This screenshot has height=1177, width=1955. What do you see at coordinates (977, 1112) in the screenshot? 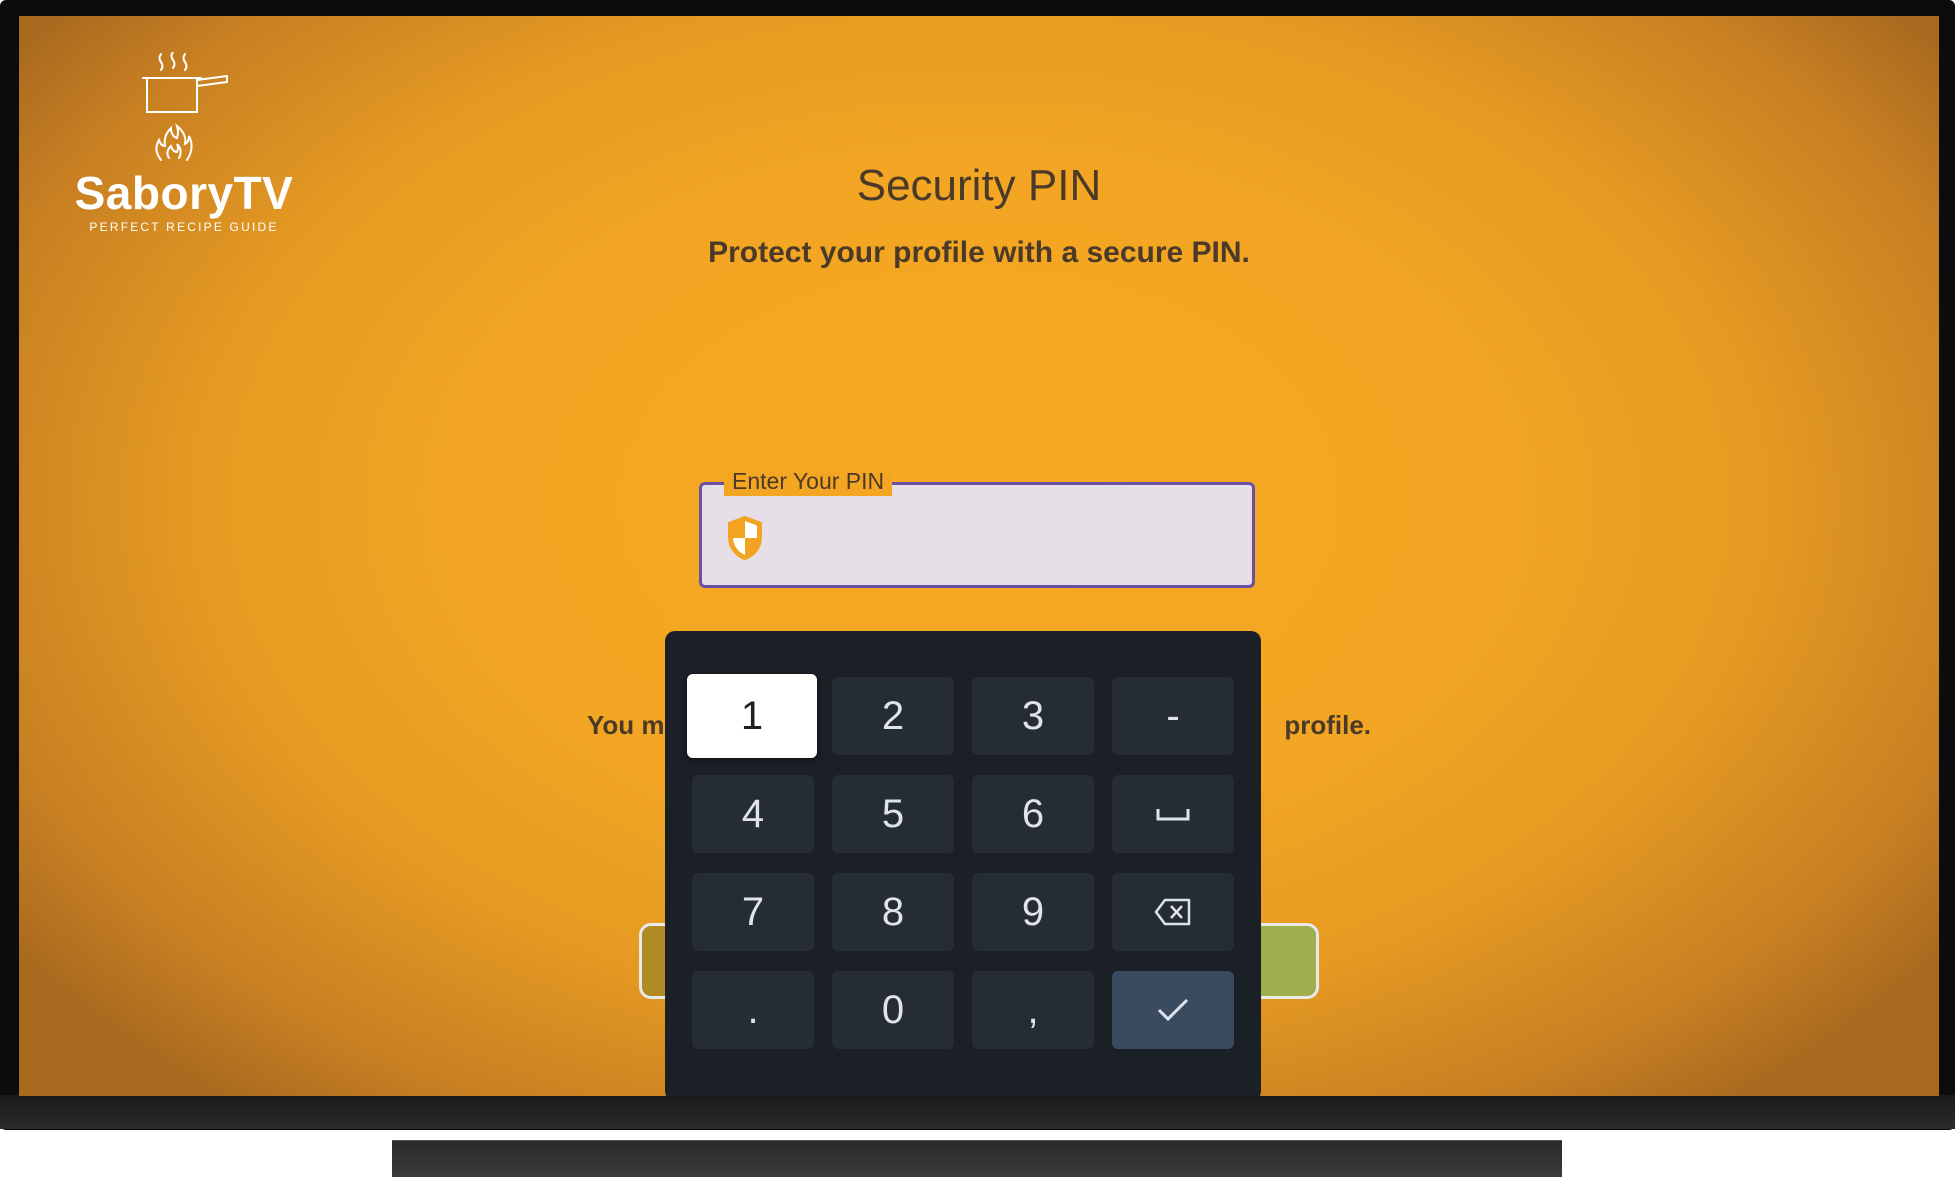
I see `tv-bezel-bottom` at bounding box center [977, 1112].